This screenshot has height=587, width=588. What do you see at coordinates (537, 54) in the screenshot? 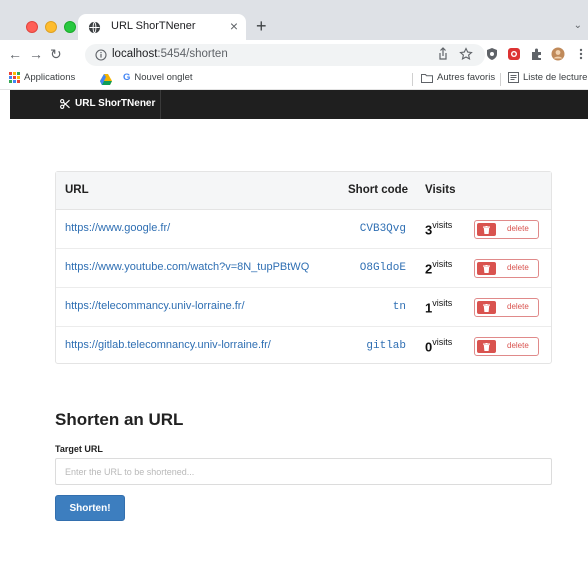
I see `puzzle-extensions-icon` at bounding box center [537, 54].